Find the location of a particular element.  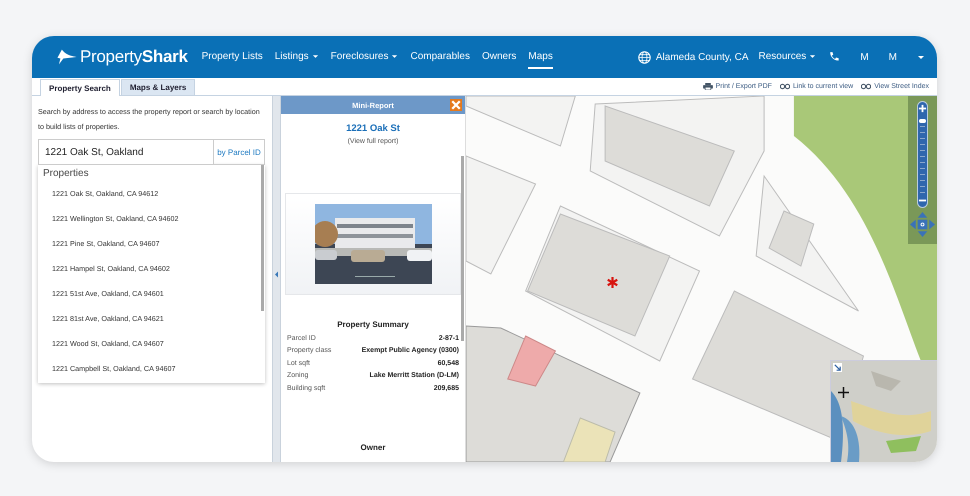

tab: Property Search is located at coordinates (80, 87).